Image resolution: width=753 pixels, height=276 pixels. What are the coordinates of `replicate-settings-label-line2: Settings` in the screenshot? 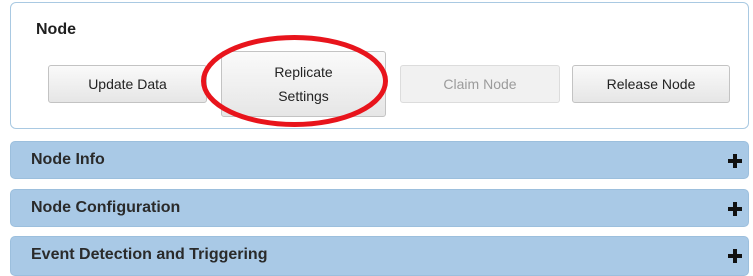 It's located at (303, 96).